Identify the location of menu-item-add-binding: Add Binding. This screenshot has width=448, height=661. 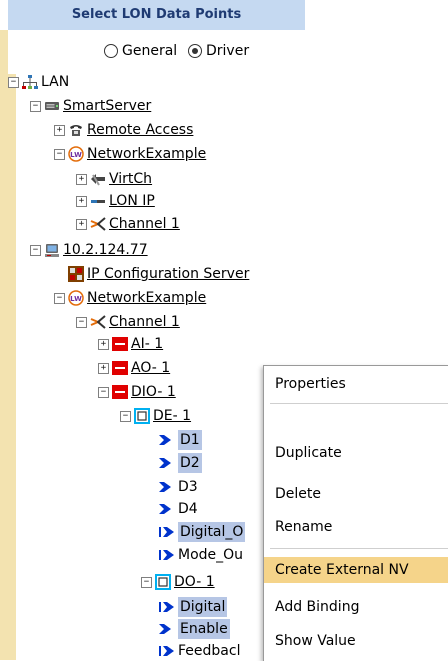
(356, 607).